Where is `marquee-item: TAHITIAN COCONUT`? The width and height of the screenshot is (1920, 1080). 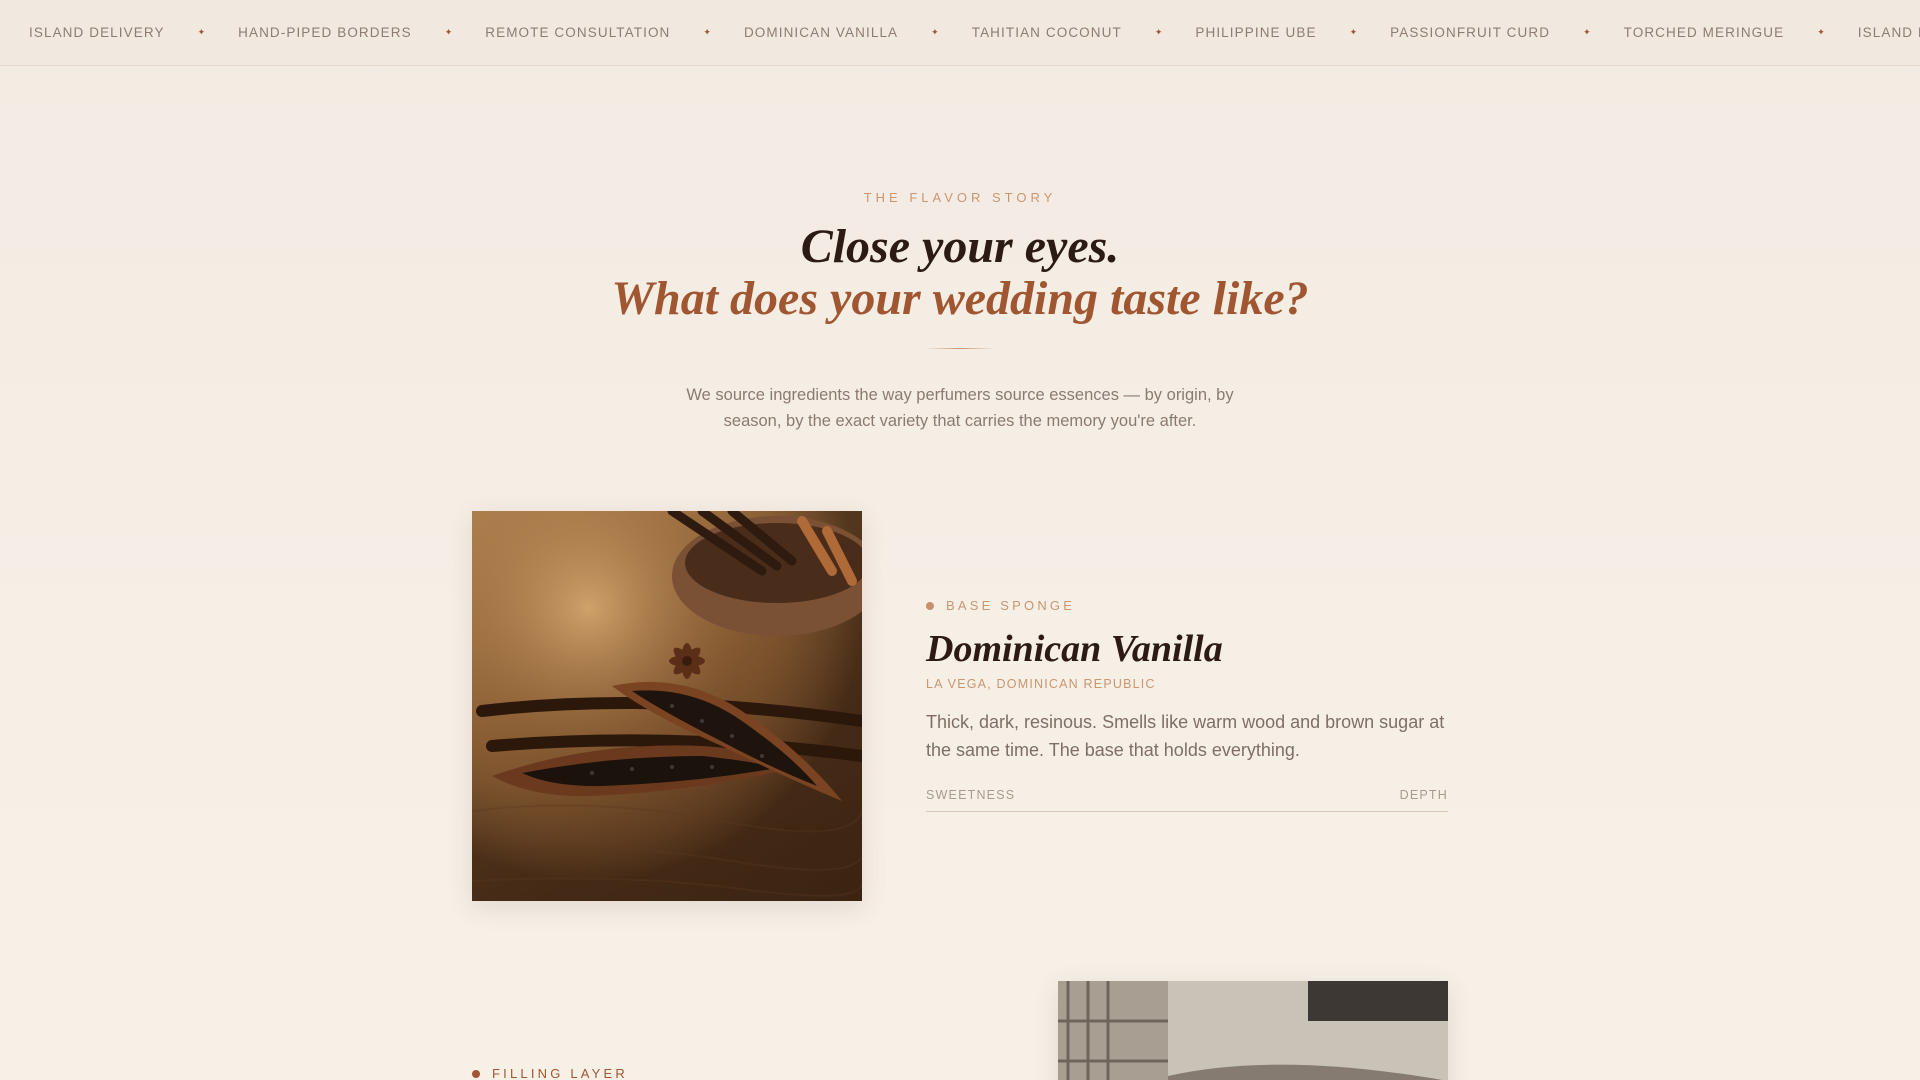
marquee-item: TAHITIAN COCONUT is located at coordinates (1046, 32).